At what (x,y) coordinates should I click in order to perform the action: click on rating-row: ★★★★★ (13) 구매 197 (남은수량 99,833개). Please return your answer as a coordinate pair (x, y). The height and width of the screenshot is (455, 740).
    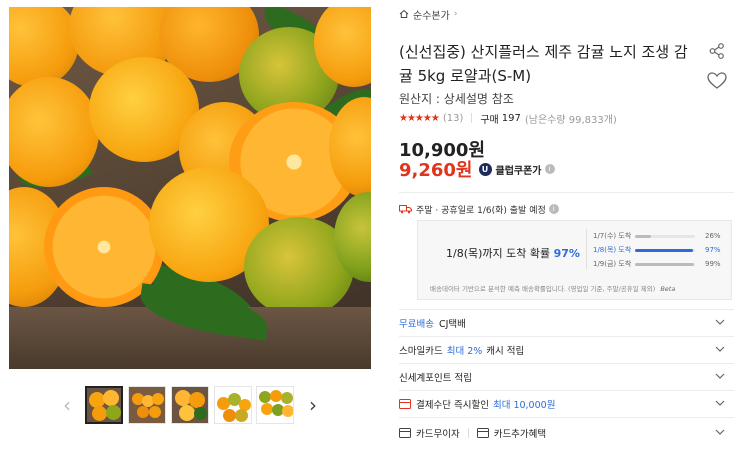
    Looking at the image, I should click on (508, 118).